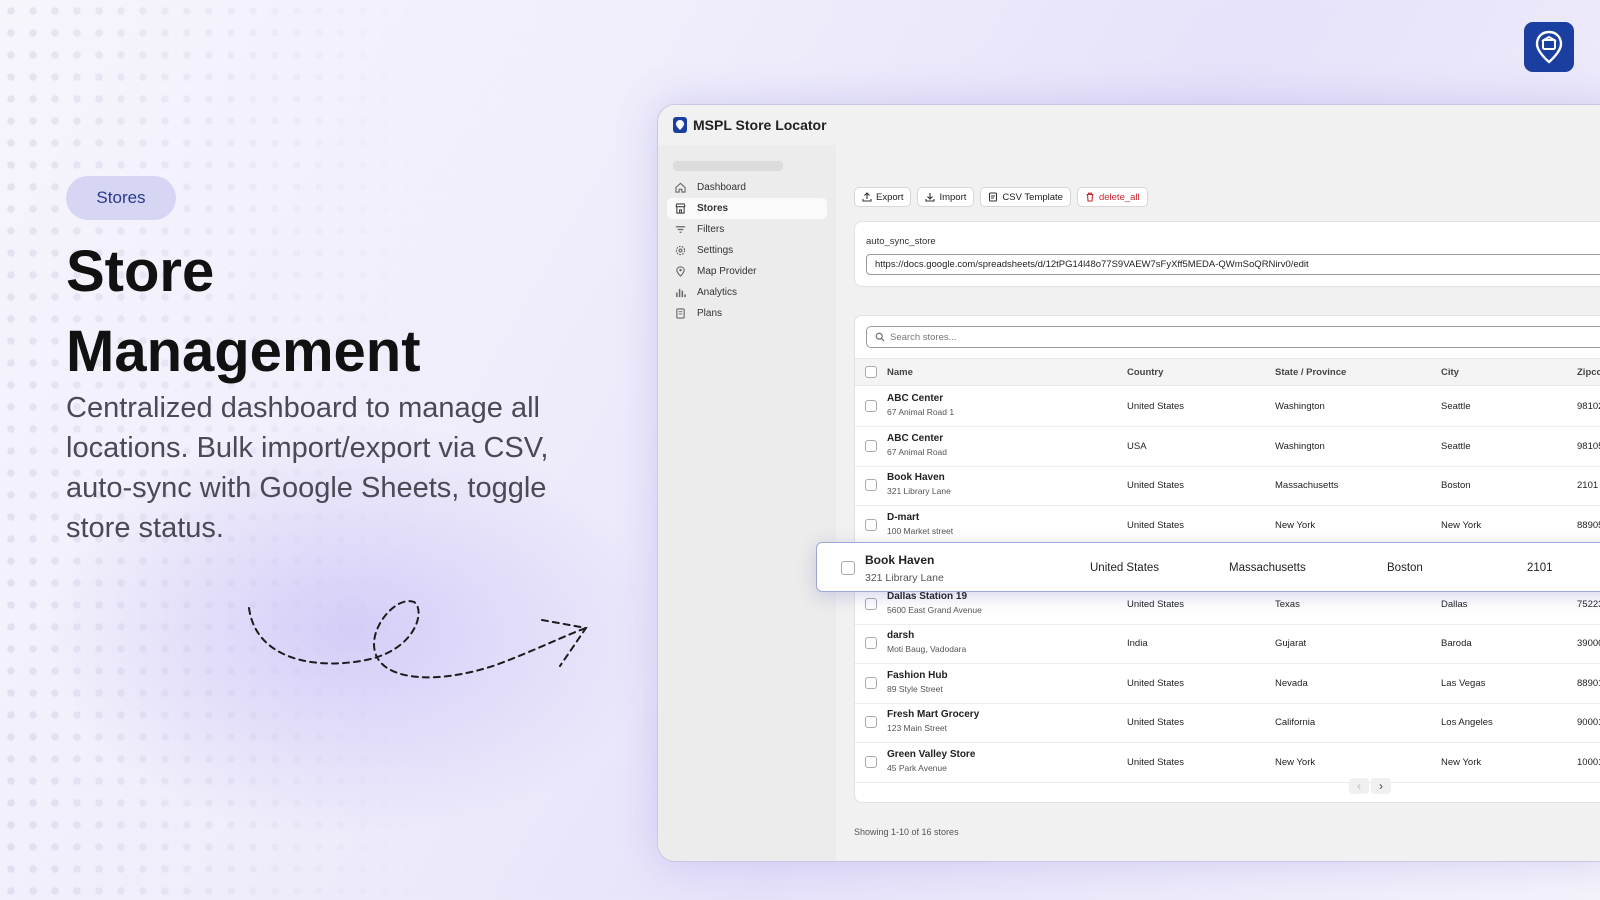 Image resolution: width=1600 pixels, height=900 pixels. Describe the element at coordinates (1405, 568) in the screenshot. I see `row-city: Boston` at that location.